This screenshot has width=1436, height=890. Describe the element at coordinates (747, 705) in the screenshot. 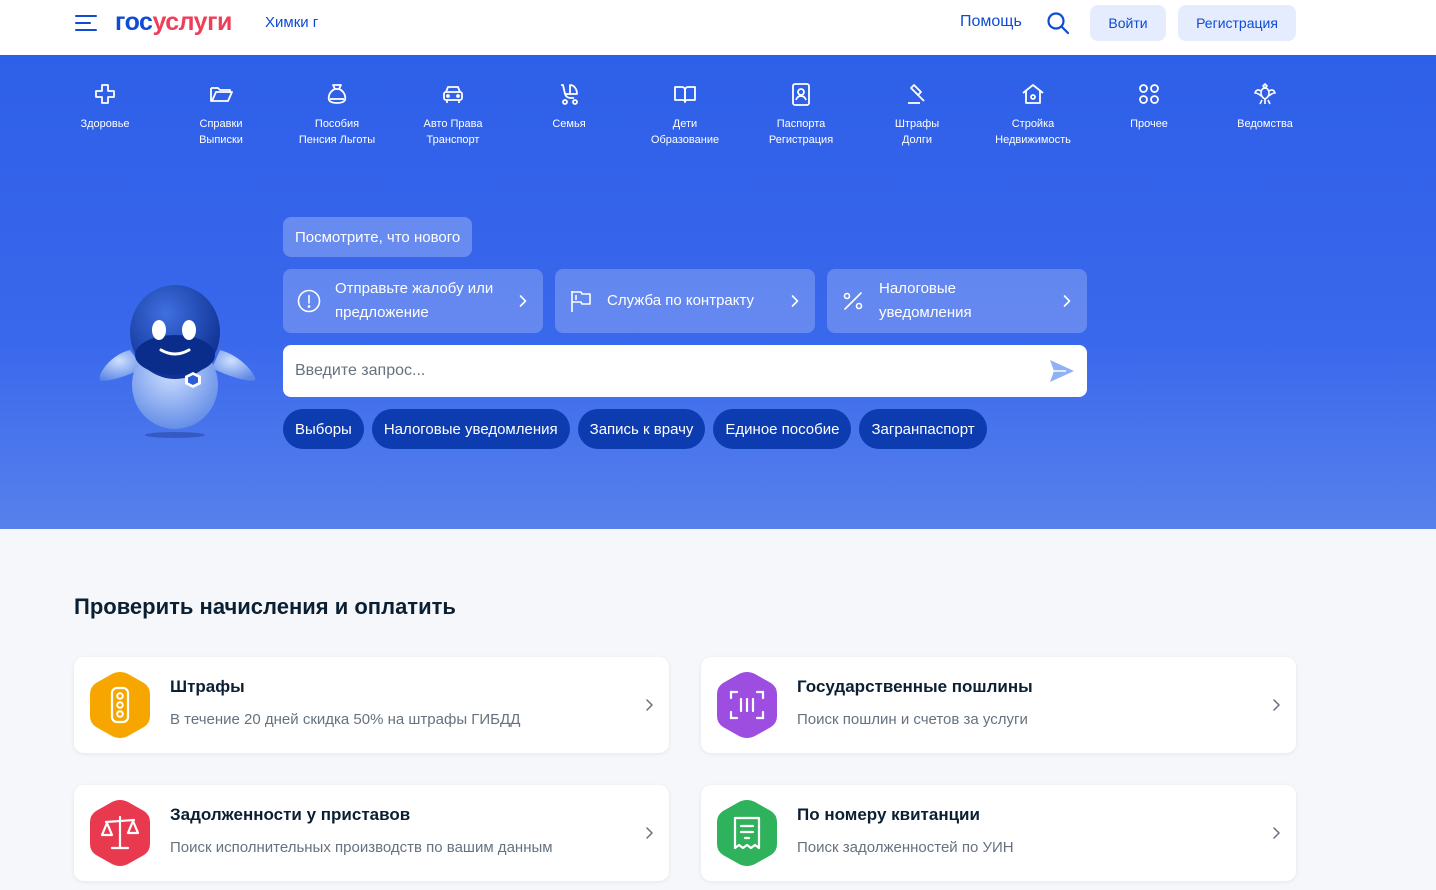

I see `barcode-scan-icon` at that location.